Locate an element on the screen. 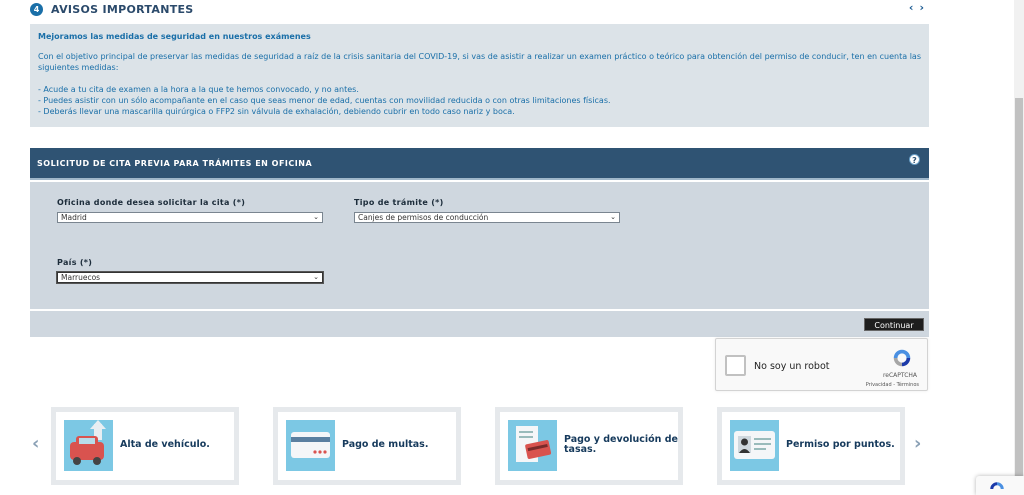 This screenshot has width=1024, height=495. avisos-number-badge: 4 is located at coordinates (36, 9).